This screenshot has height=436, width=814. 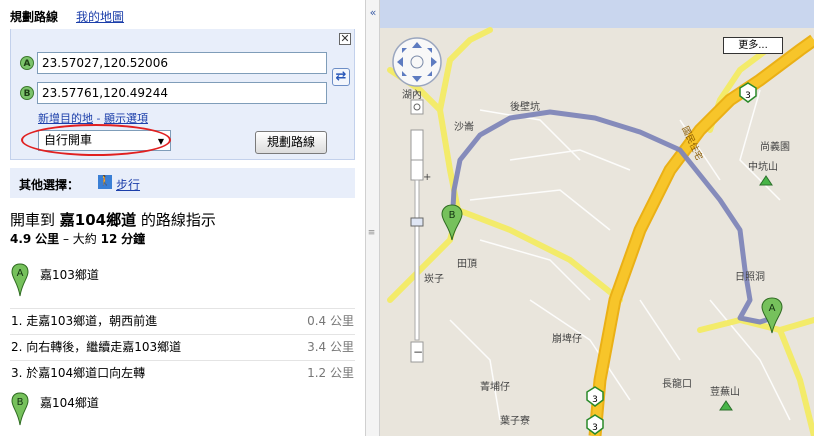 What do you see at coordinates (98, 220) in the screenshot?
I see `route-title-road: 嘉104鄉道` at bounding box center [98, 220].